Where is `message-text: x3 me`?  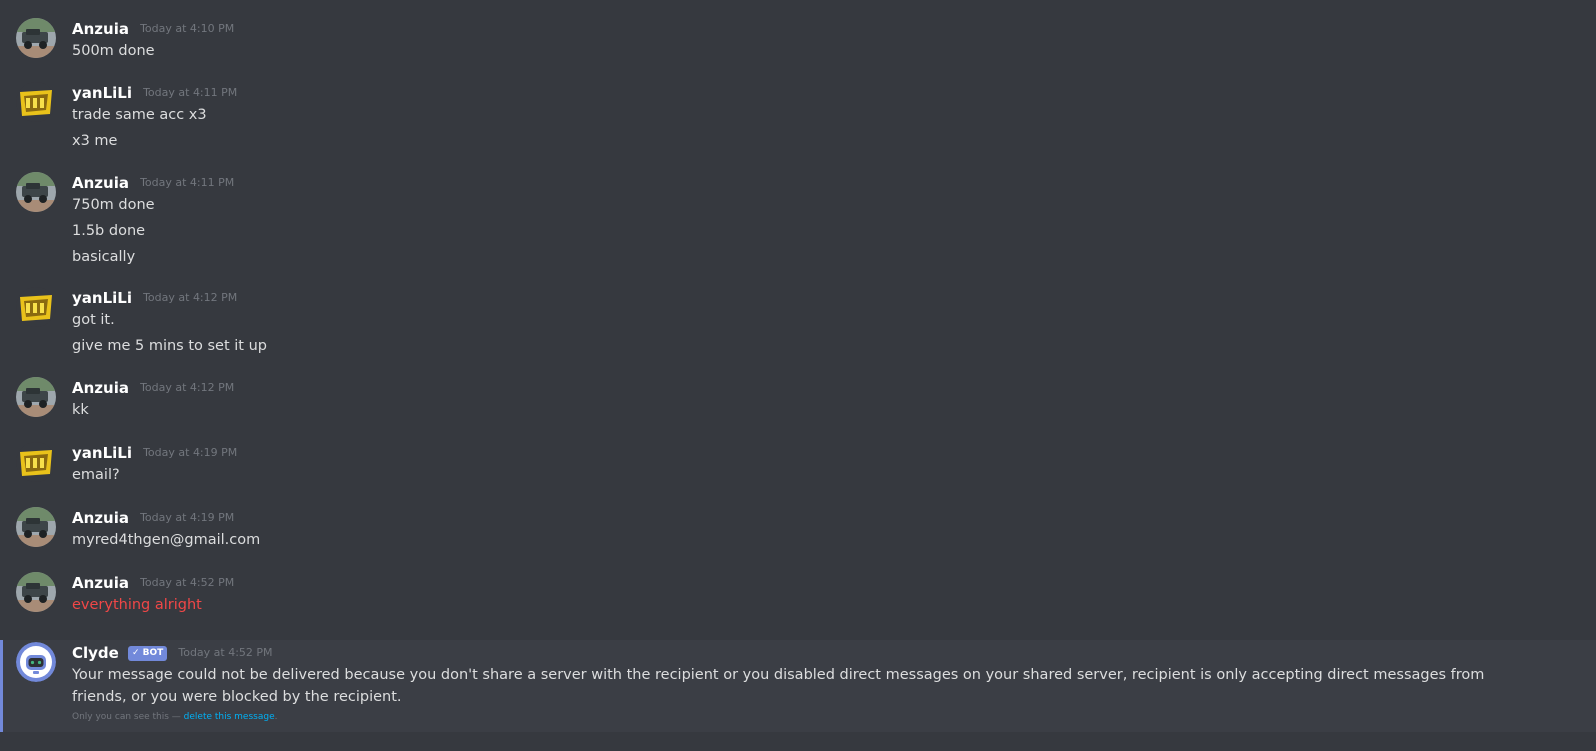 message-text: x3 me is located at coordinates (95, 141).